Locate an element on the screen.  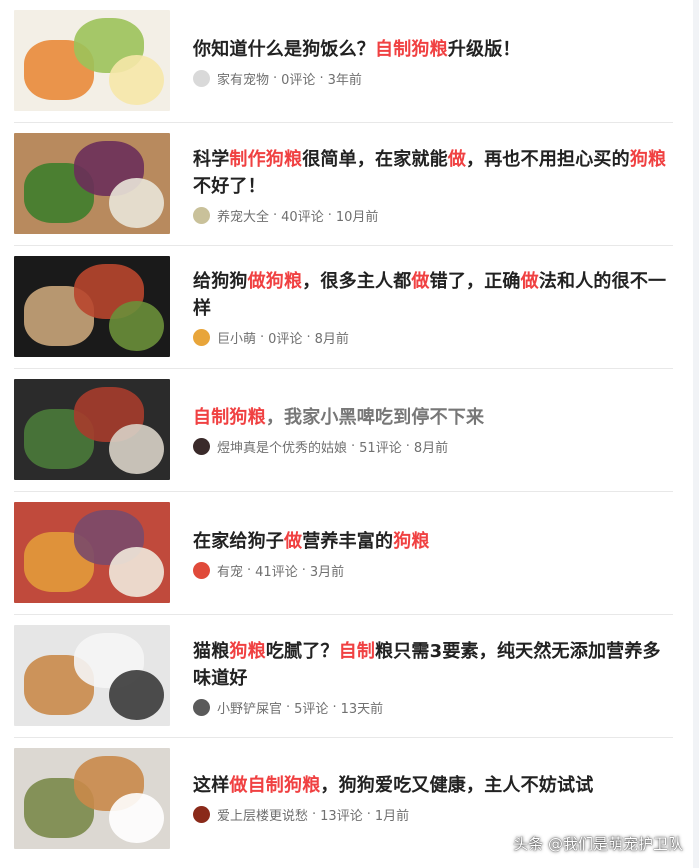
author-name: 有宠 is located at coordinates (230, 570).